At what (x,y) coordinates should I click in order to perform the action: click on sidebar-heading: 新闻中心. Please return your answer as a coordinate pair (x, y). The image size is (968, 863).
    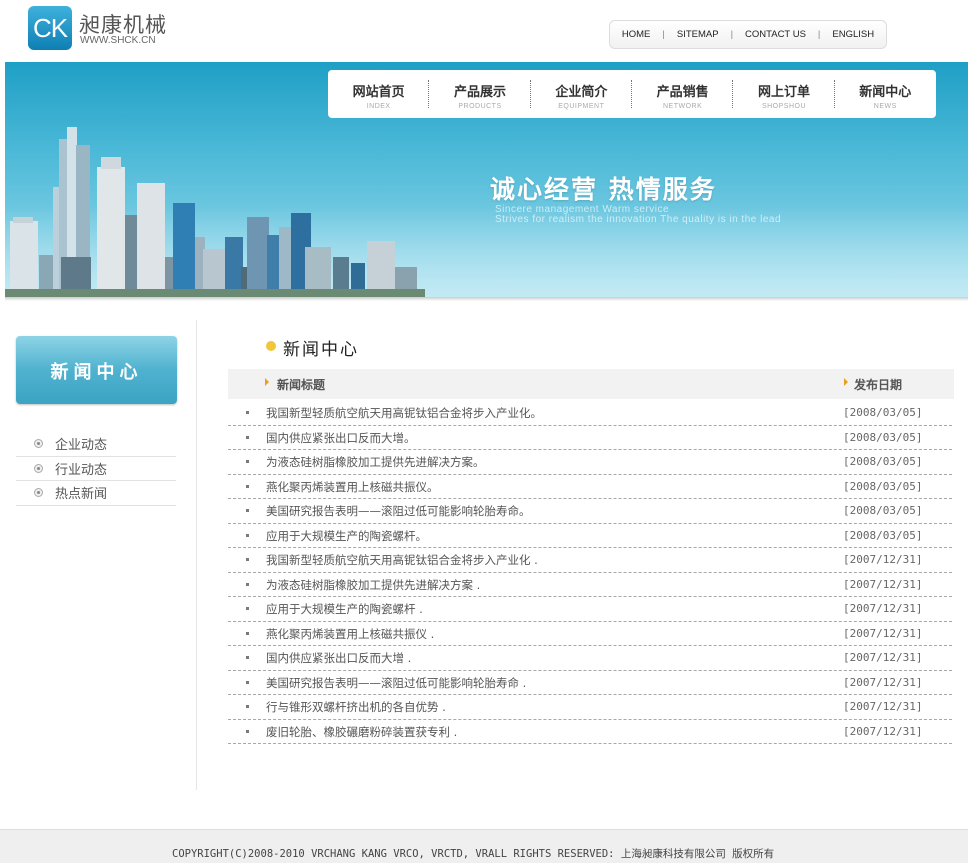
    Looking at the image, I should click on (96, 372).